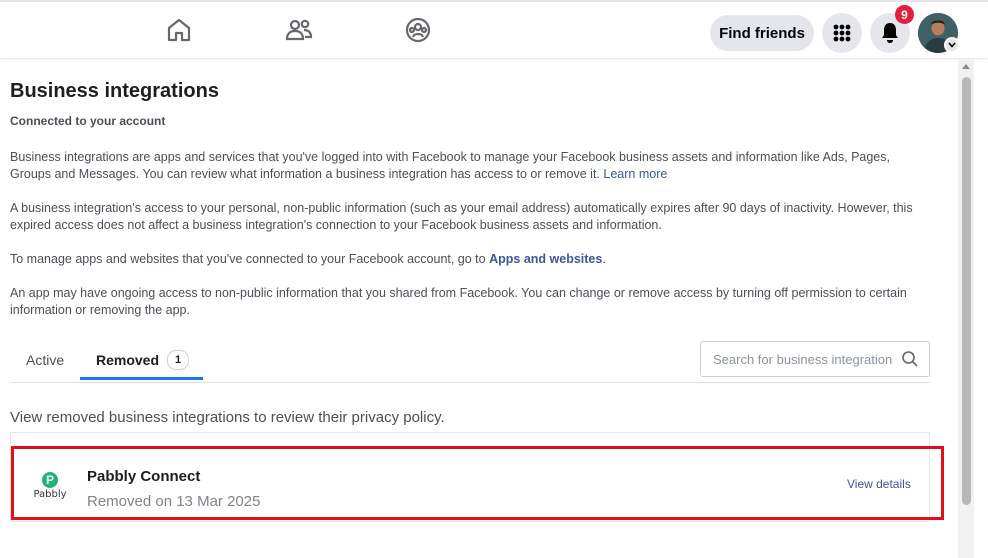 The image size is (988, 558). I want to click on tab-removed: Removed 1, so click(143, 360).